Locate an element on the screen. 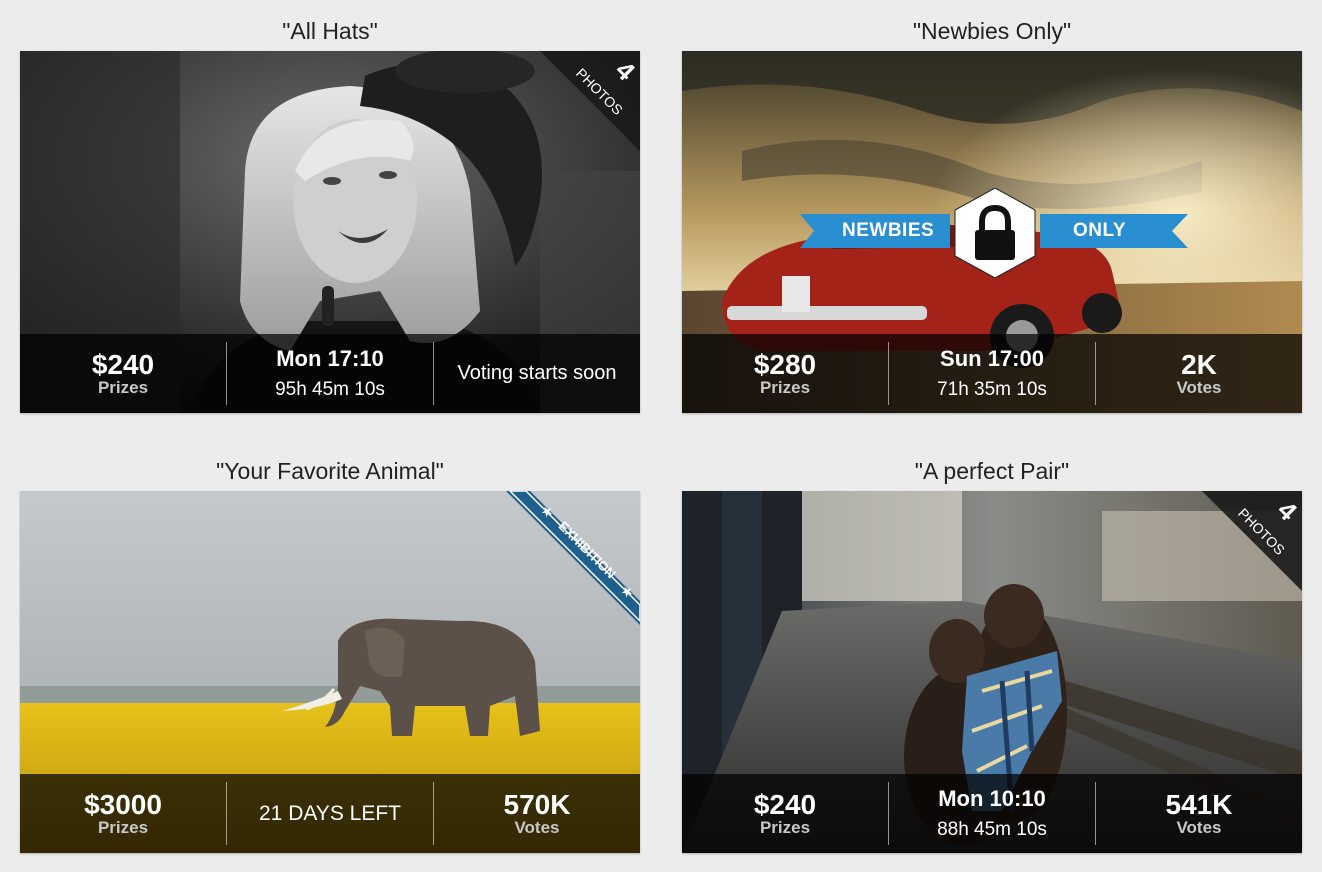 This screenshot has width=1322, height=872. votes-cell: 570K Votes is located at coordinates (537, 813).